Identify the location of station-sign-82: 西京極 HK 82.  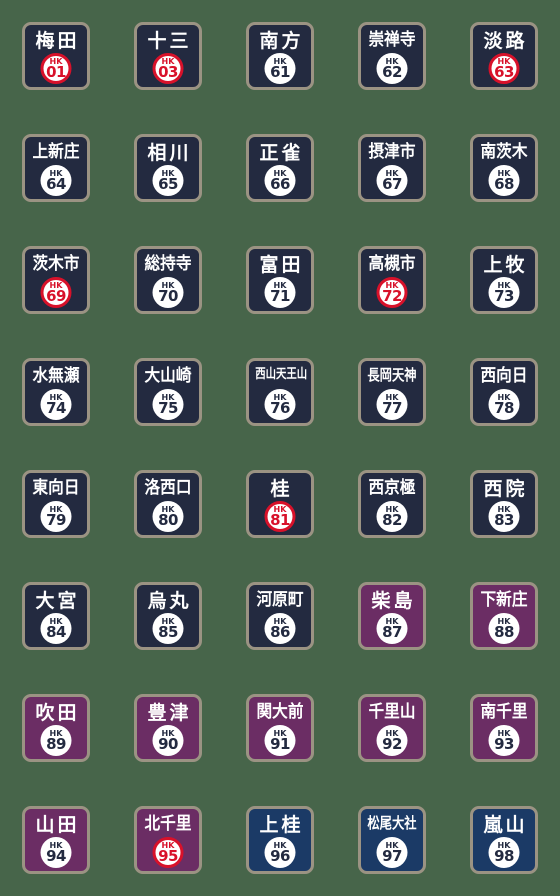
(392, 504).